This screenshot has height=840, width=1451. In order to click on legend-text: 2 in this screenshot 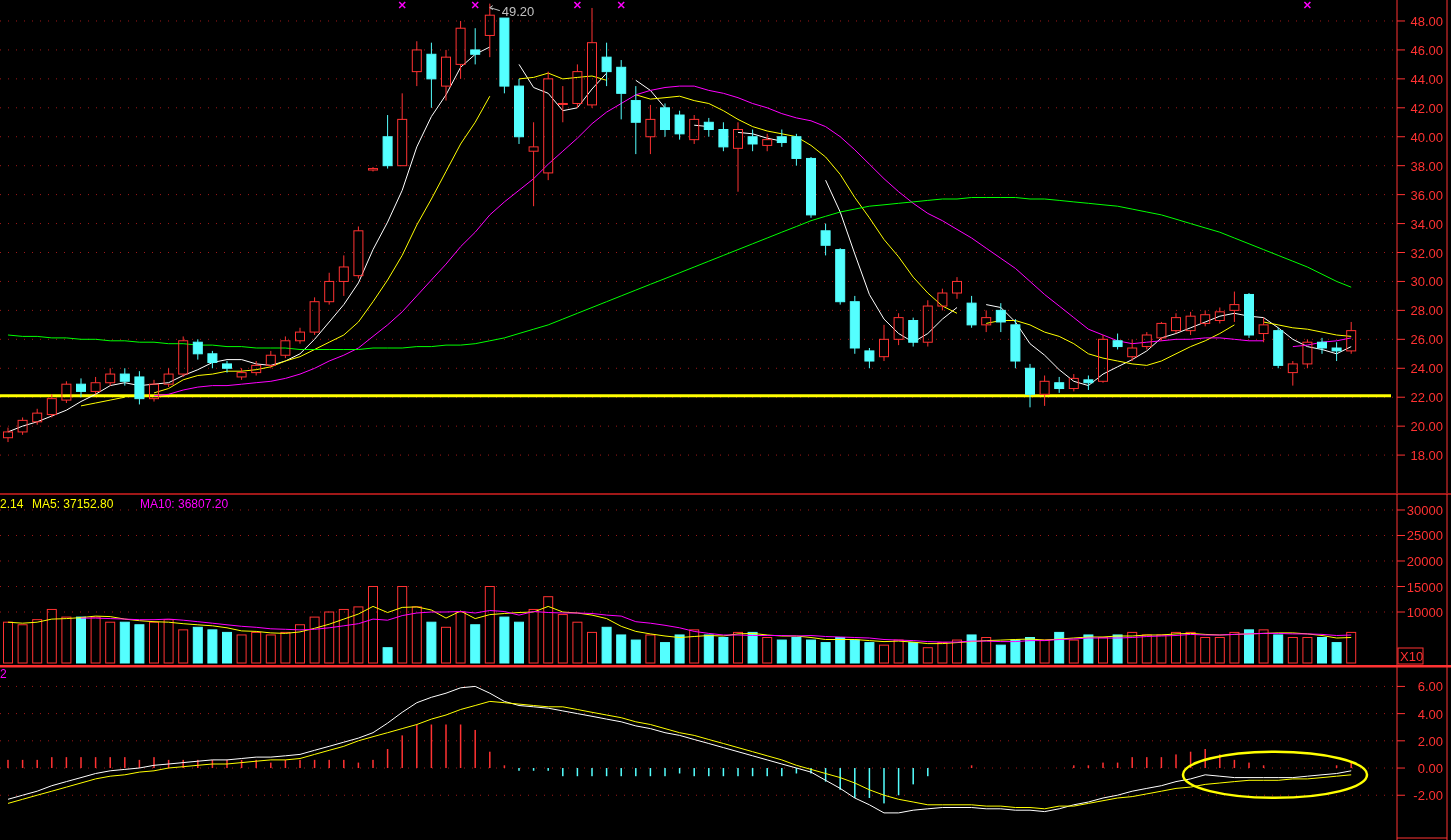, I will do `click(3, 674)`.